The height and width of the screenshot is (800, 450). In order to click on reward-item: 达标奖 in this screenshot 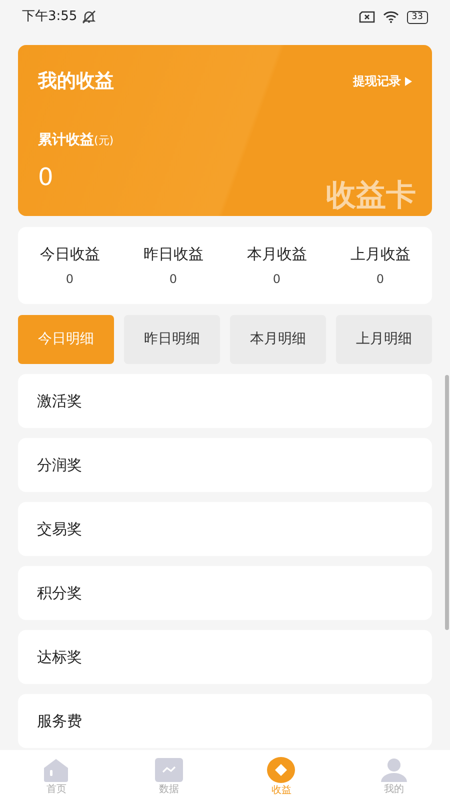, I will do `click(225, 657)`.